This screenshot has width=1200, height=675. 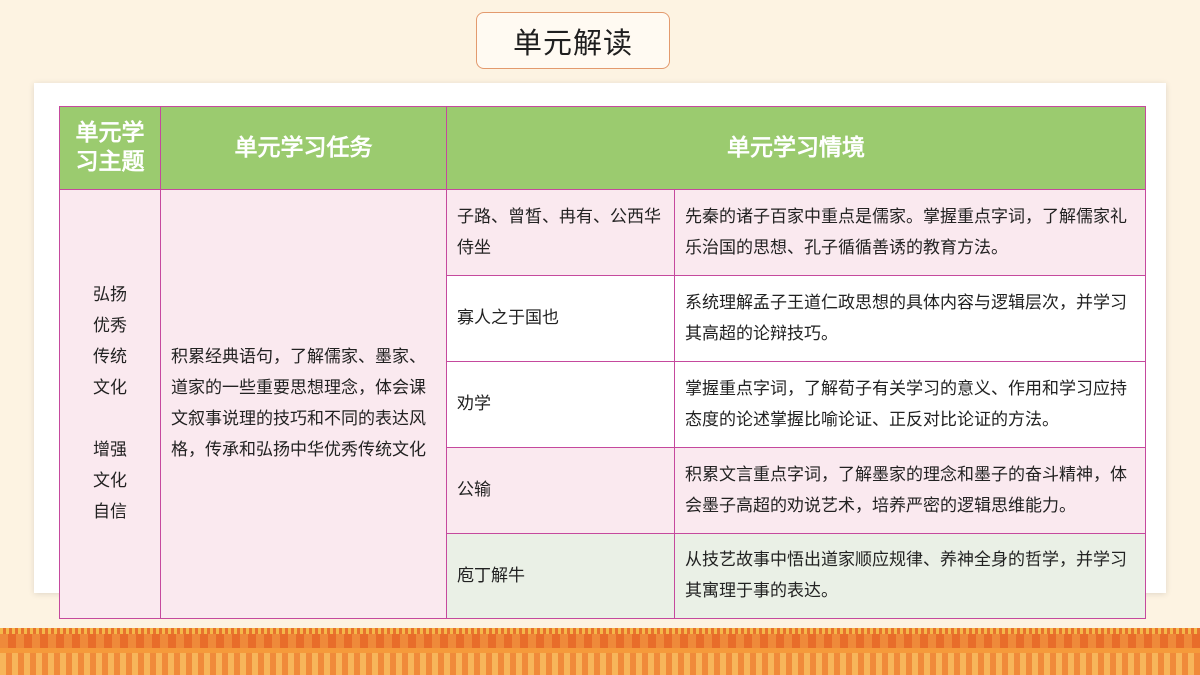 What do you see at coordinates (910, 318) in the screenshot?
I see `situation-cell: 系统理解孟子王道仁政思想的具体内容与逻辑层次，并学习其高超的论辩技巧。` at bounding box center [910, 318].